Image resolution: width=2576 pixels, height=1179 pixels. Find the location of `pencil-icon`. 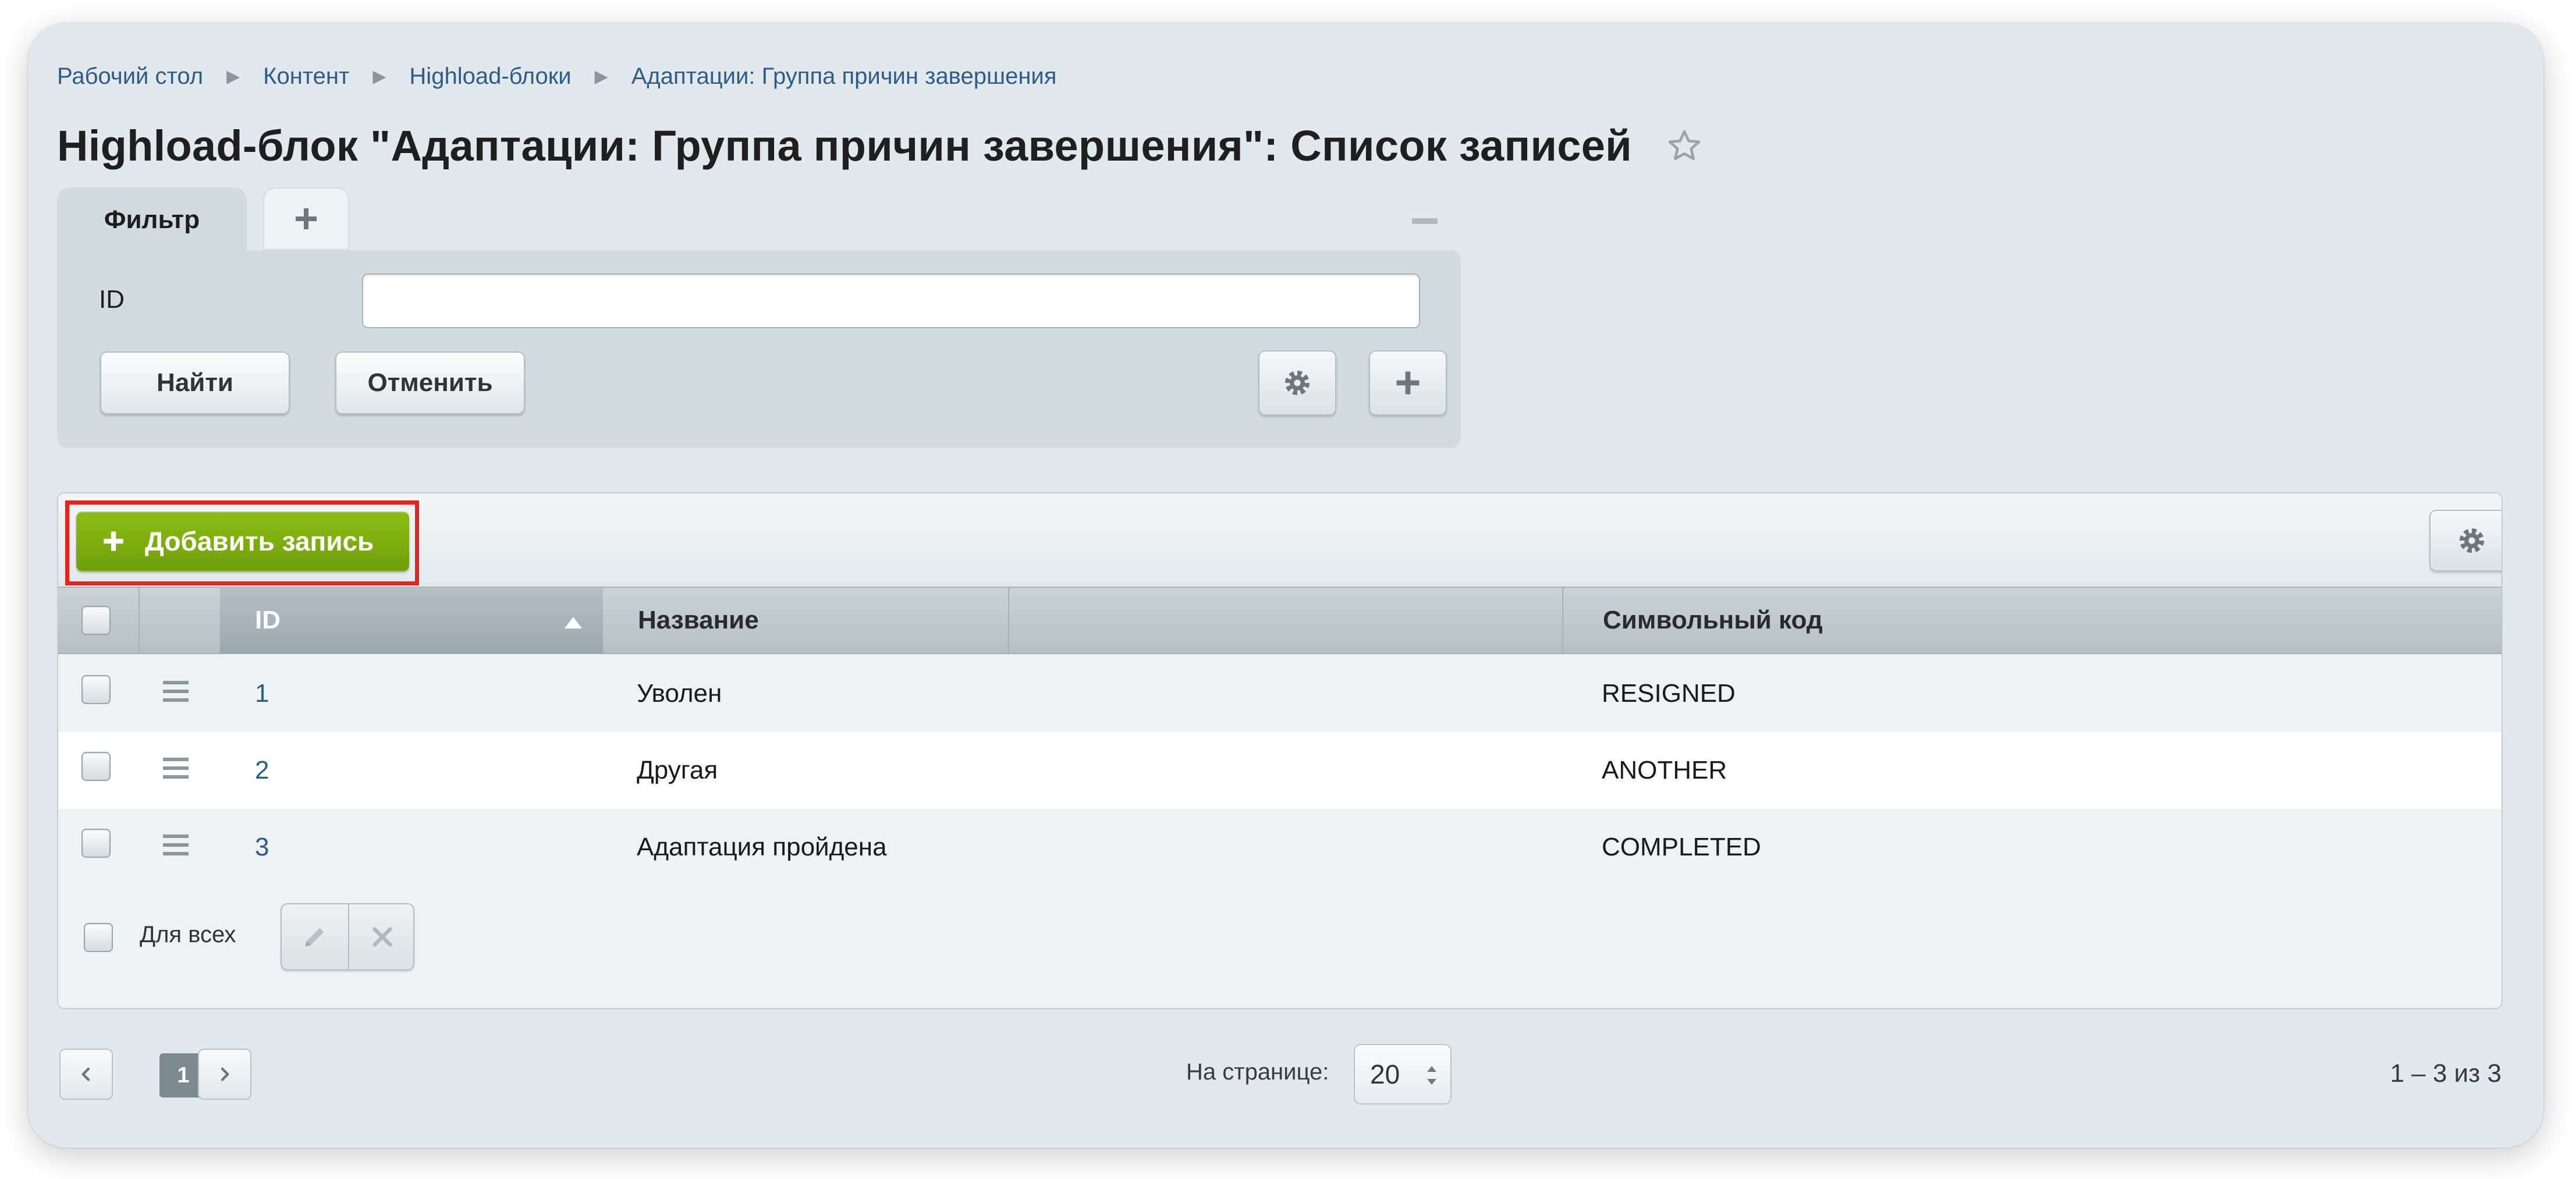

pencil-icon is located at coordinates (315, 938).